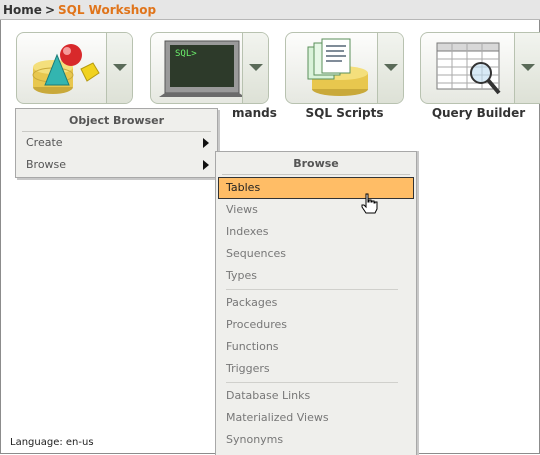 The width and height of the screenshot is (540, 455). Describe the element at coordinates (254, 113) in the screenshot. I see `sql-commands-label: mands` at that location.